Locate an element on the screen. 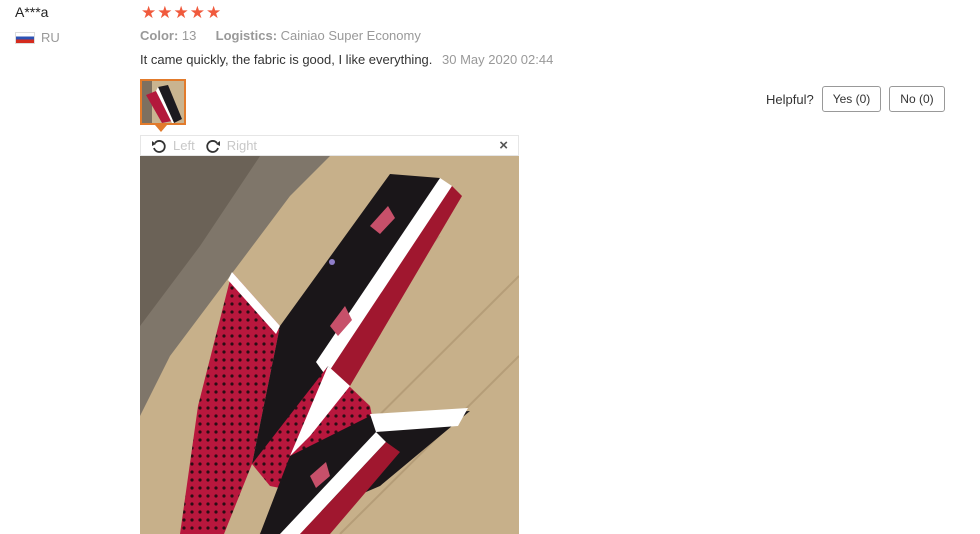 Image resolution: width=980 pixels, height=534 pixels. review-photo-thumbnail is located at coordinates (163, 102).